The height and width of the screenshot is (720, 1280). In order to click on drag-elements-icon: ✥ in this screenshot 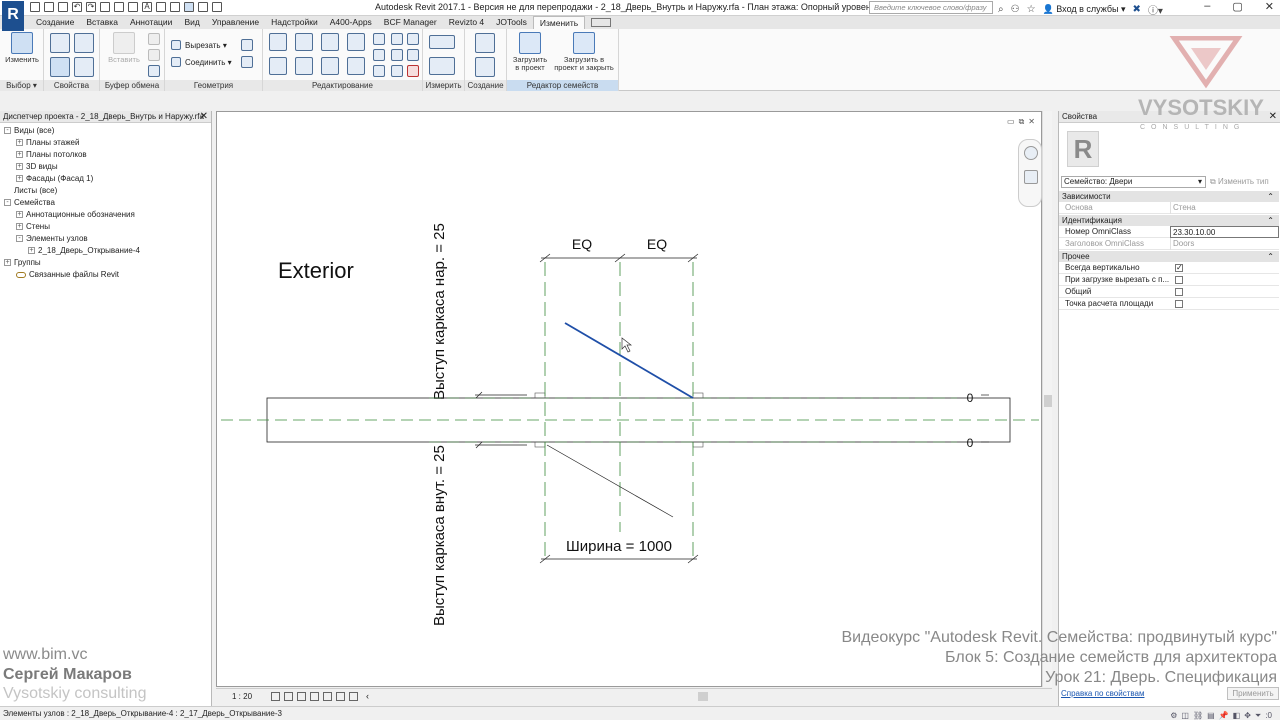, I will do `click(1247, 714)`.